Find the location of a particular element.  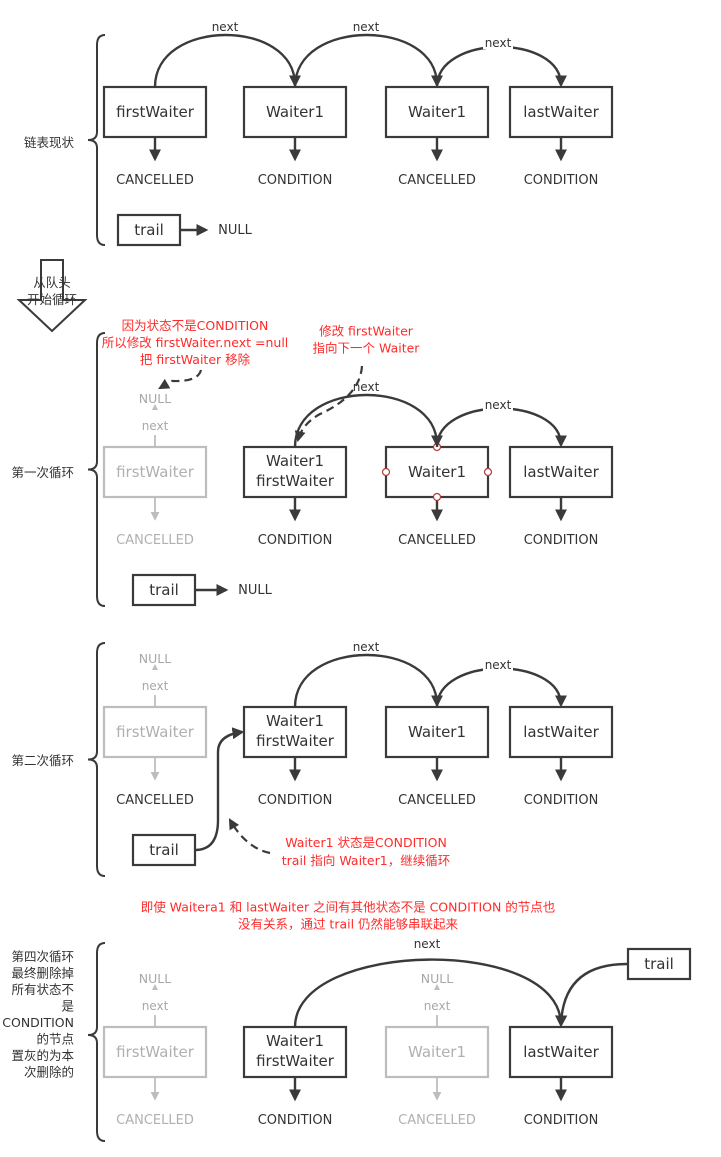

annotation-note: 因为状态不是CONDITION is located at coordinates (195, 325).